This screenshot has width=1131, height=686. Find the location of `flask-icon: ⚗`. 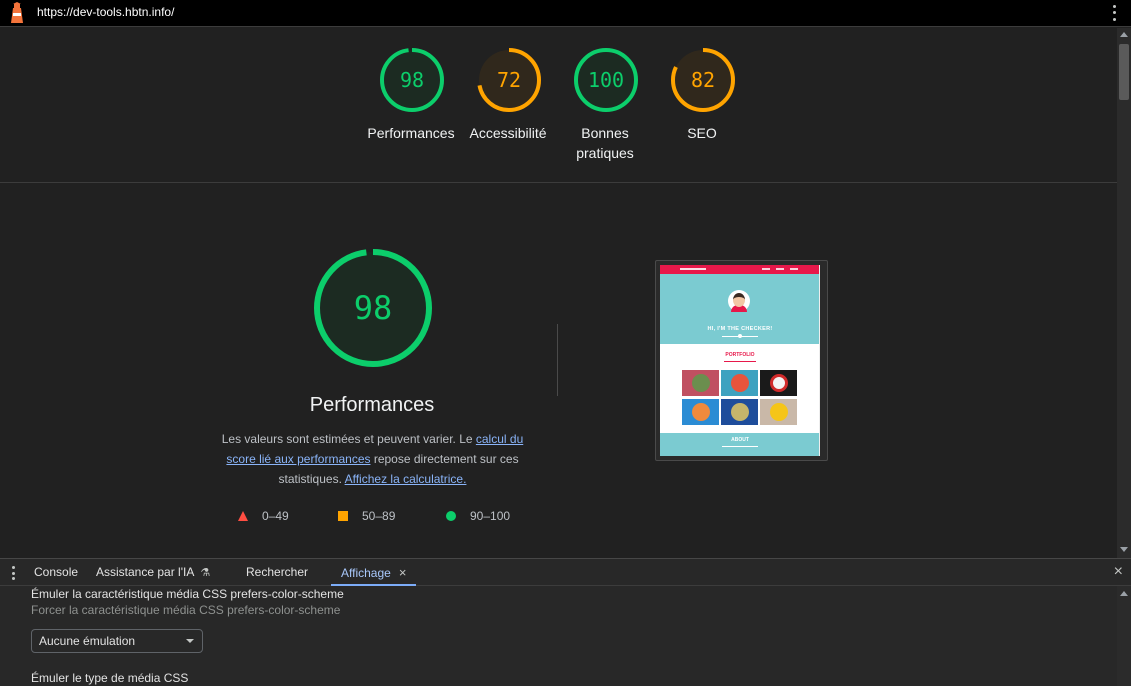

flask-icon: ⚗ is located at coordinates (205, 573).